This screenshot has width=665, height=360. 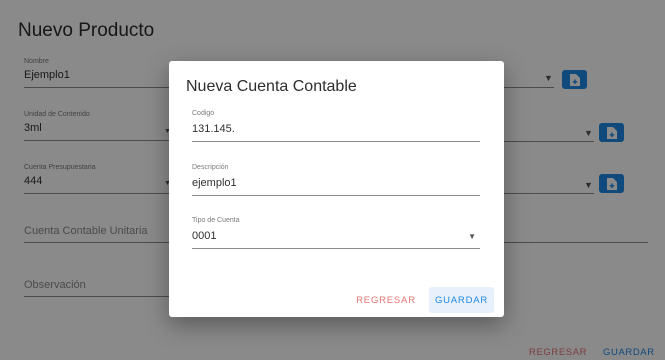 What do you see at coordinates (216, 220) in the screenshot?
I see `tipo-cuenta-label: Tipo de Cuenta` at bounding box center [216, 220].